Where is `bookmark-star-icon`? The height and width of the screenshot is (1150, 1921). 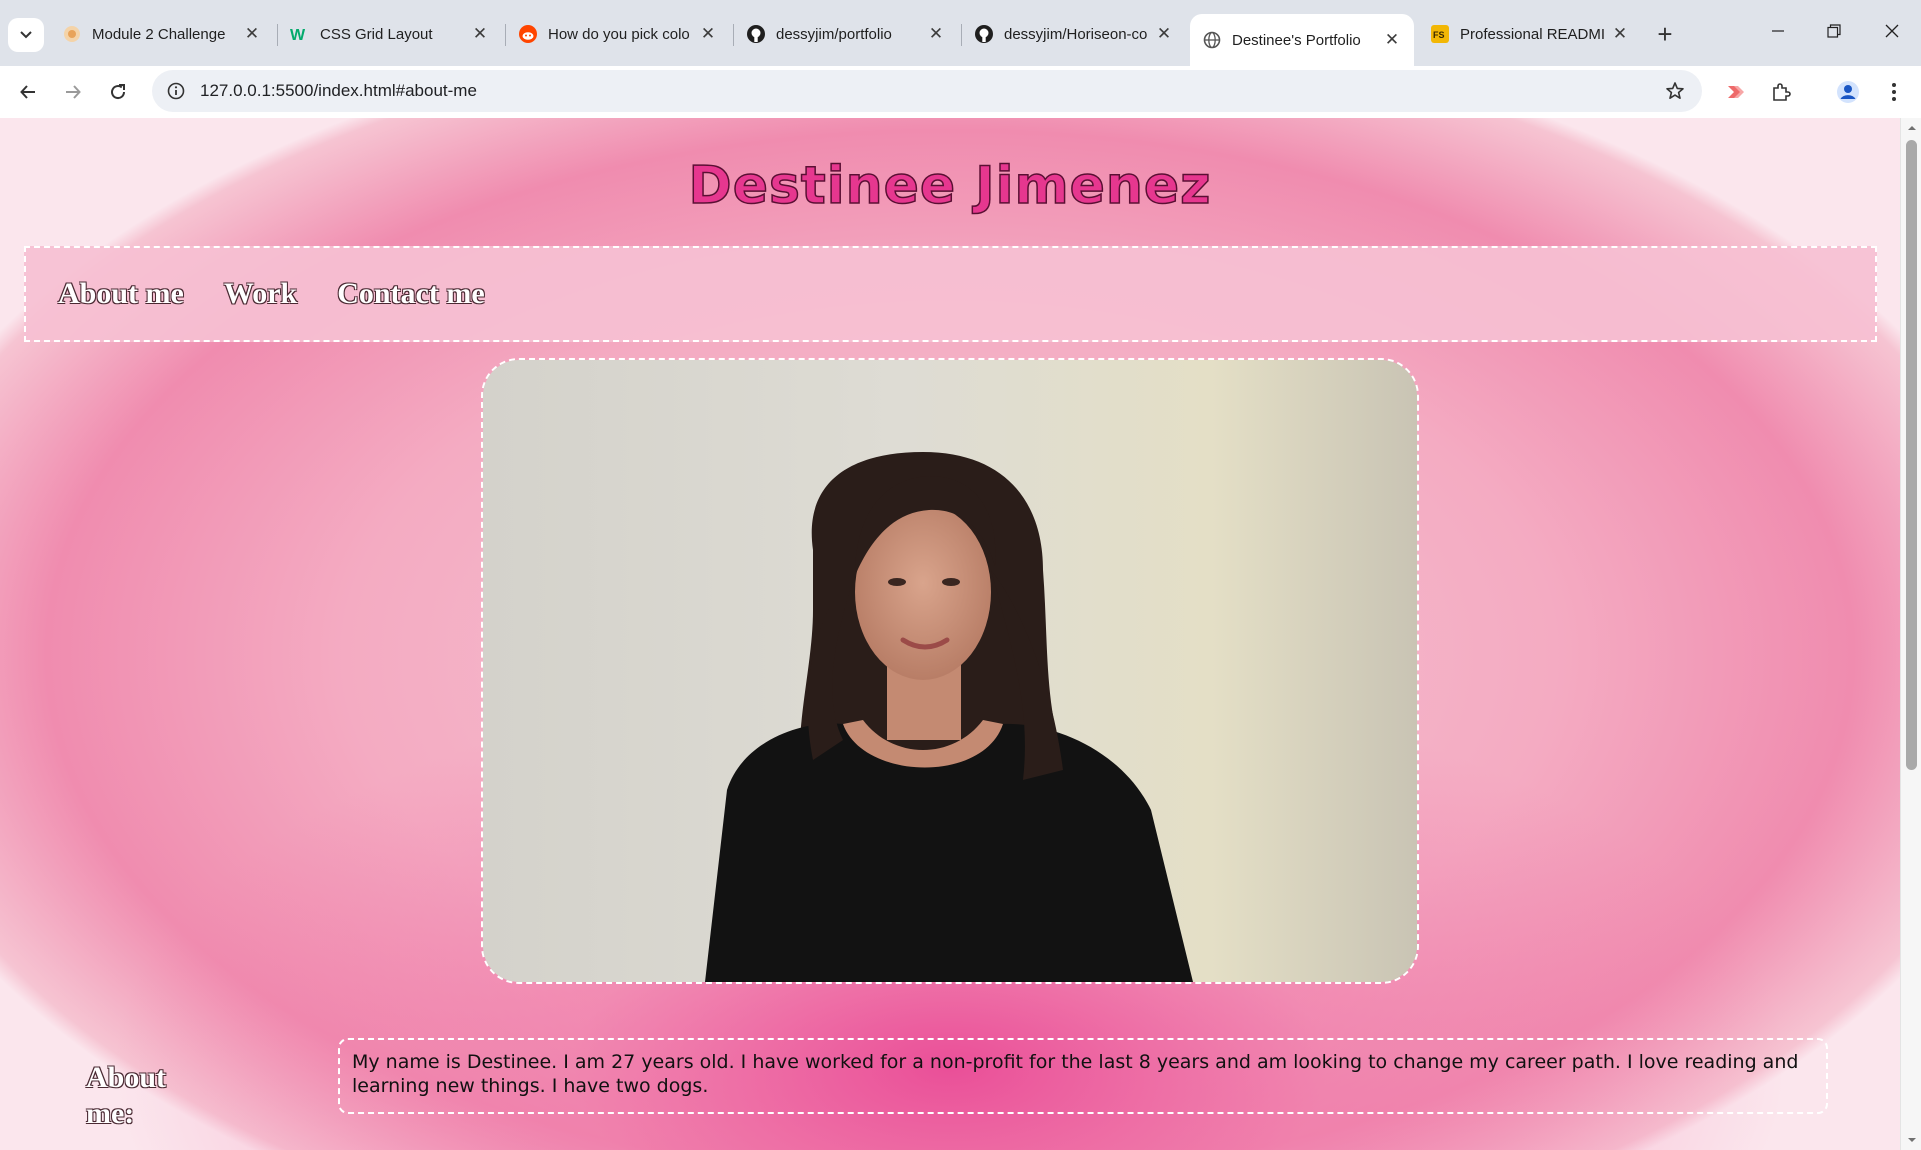
bookmark-star-icon is located at coordinates (1675, 91).